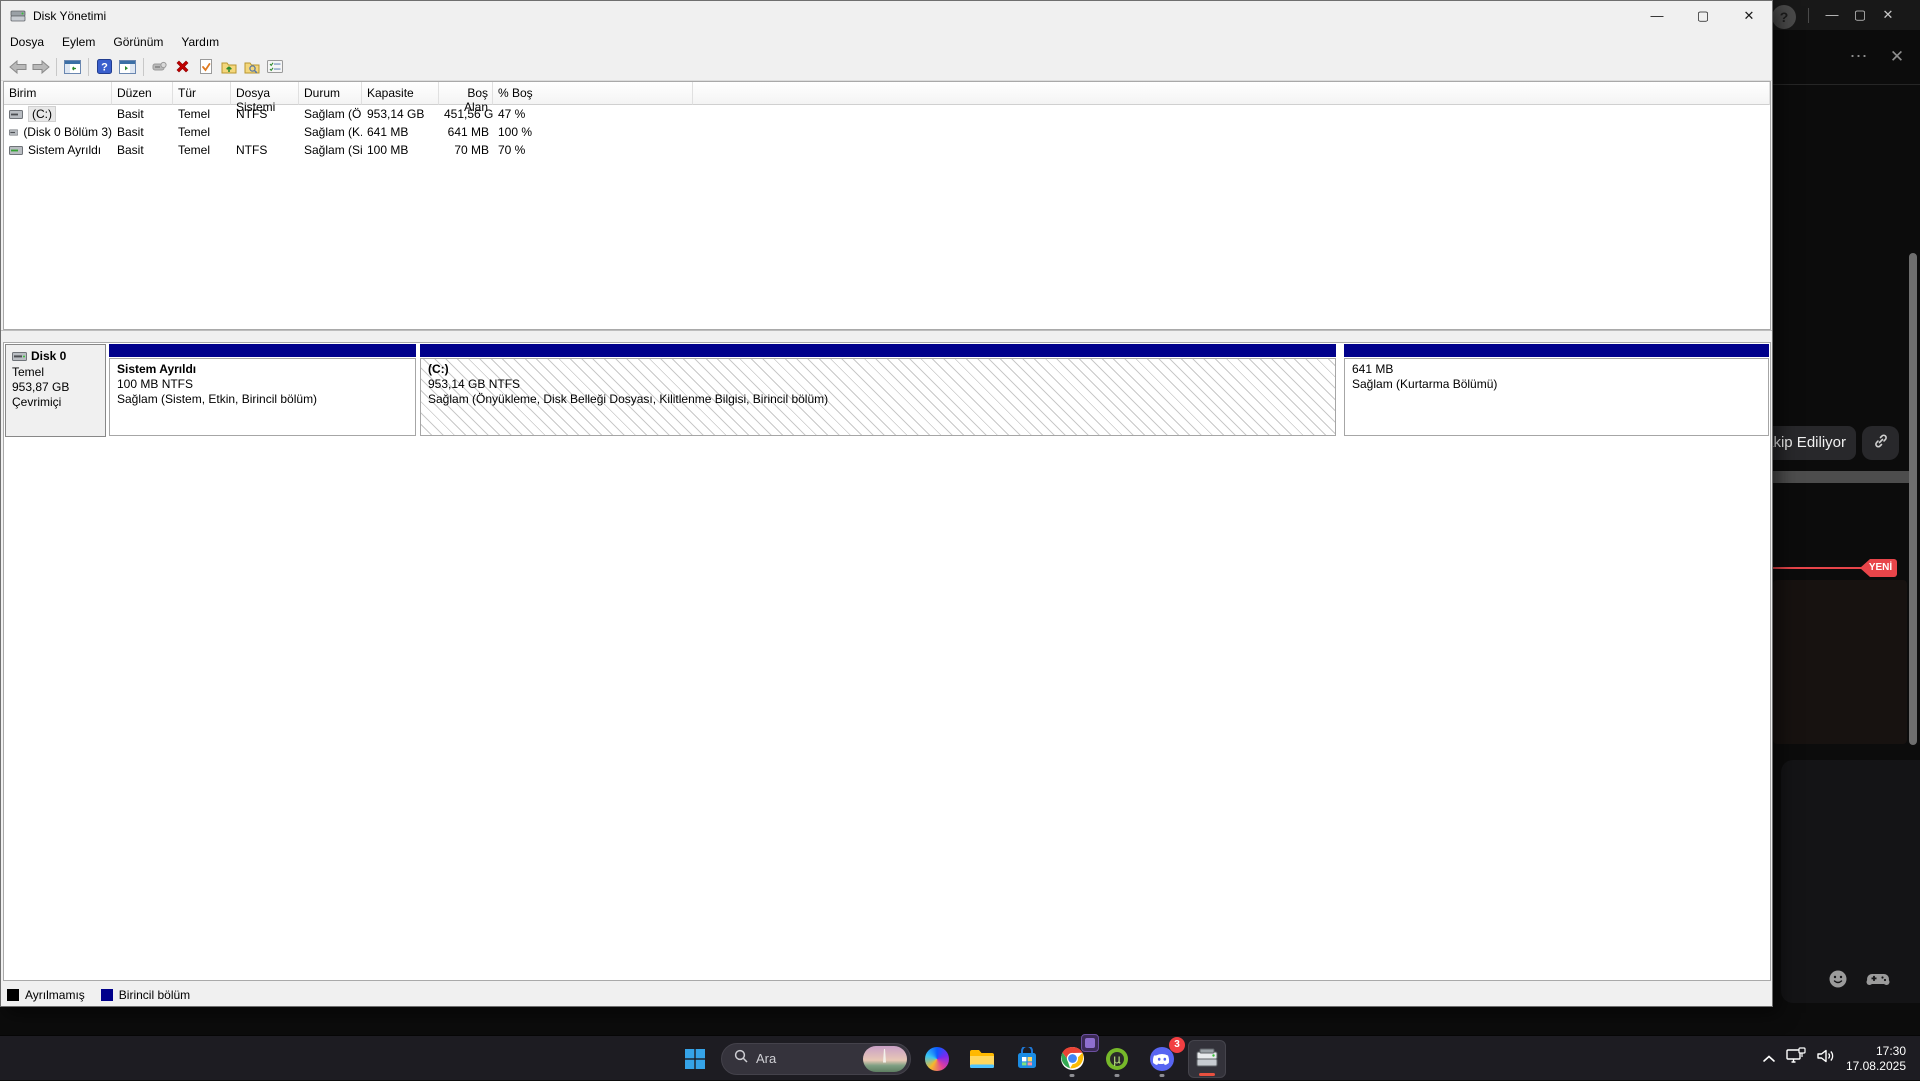 The height and width of the screenshot is (1081, 1920). What do you see at coordinates (816, 1058) in the screenshot?
I see `search-box: Ara` at bounding box center [816, 1058].